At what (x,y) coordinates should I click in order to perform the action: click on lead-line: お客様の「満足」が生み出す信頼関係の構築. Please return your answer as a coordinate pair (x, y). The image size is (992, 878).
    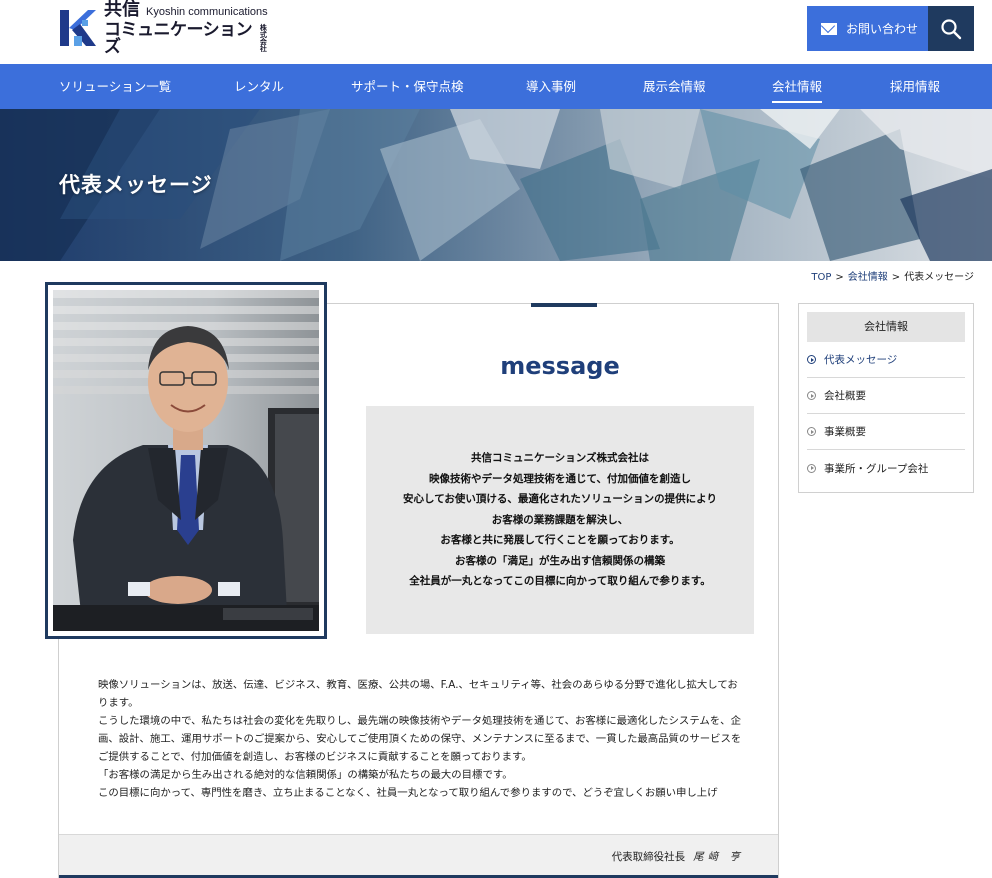
    Looking at the image, I should click on (560, 560).